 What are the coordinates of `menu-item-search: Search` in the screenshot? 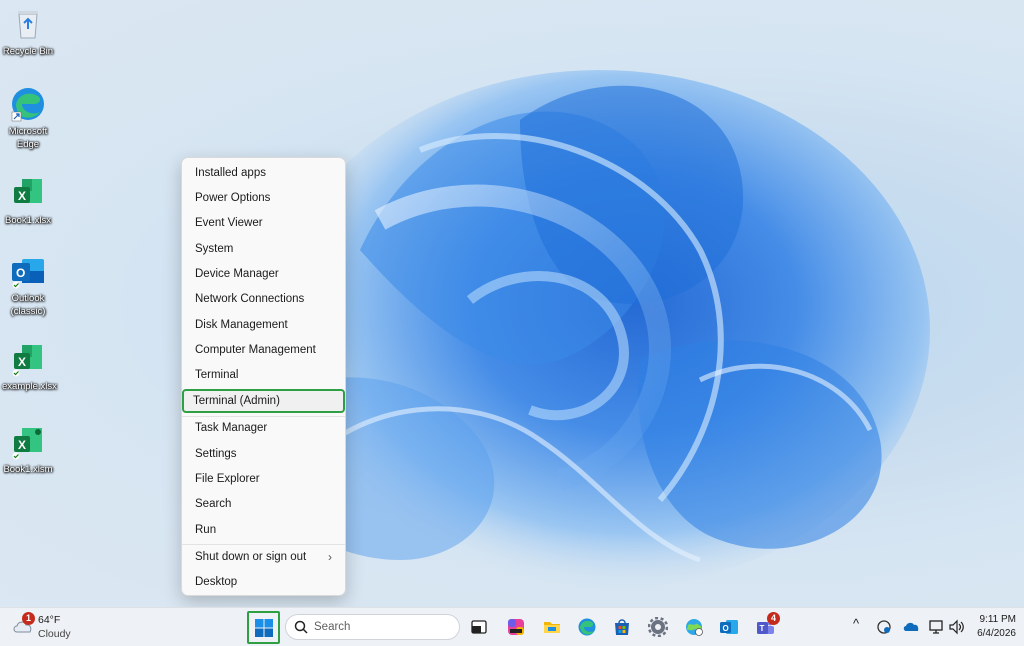 It's located at (263, 504).